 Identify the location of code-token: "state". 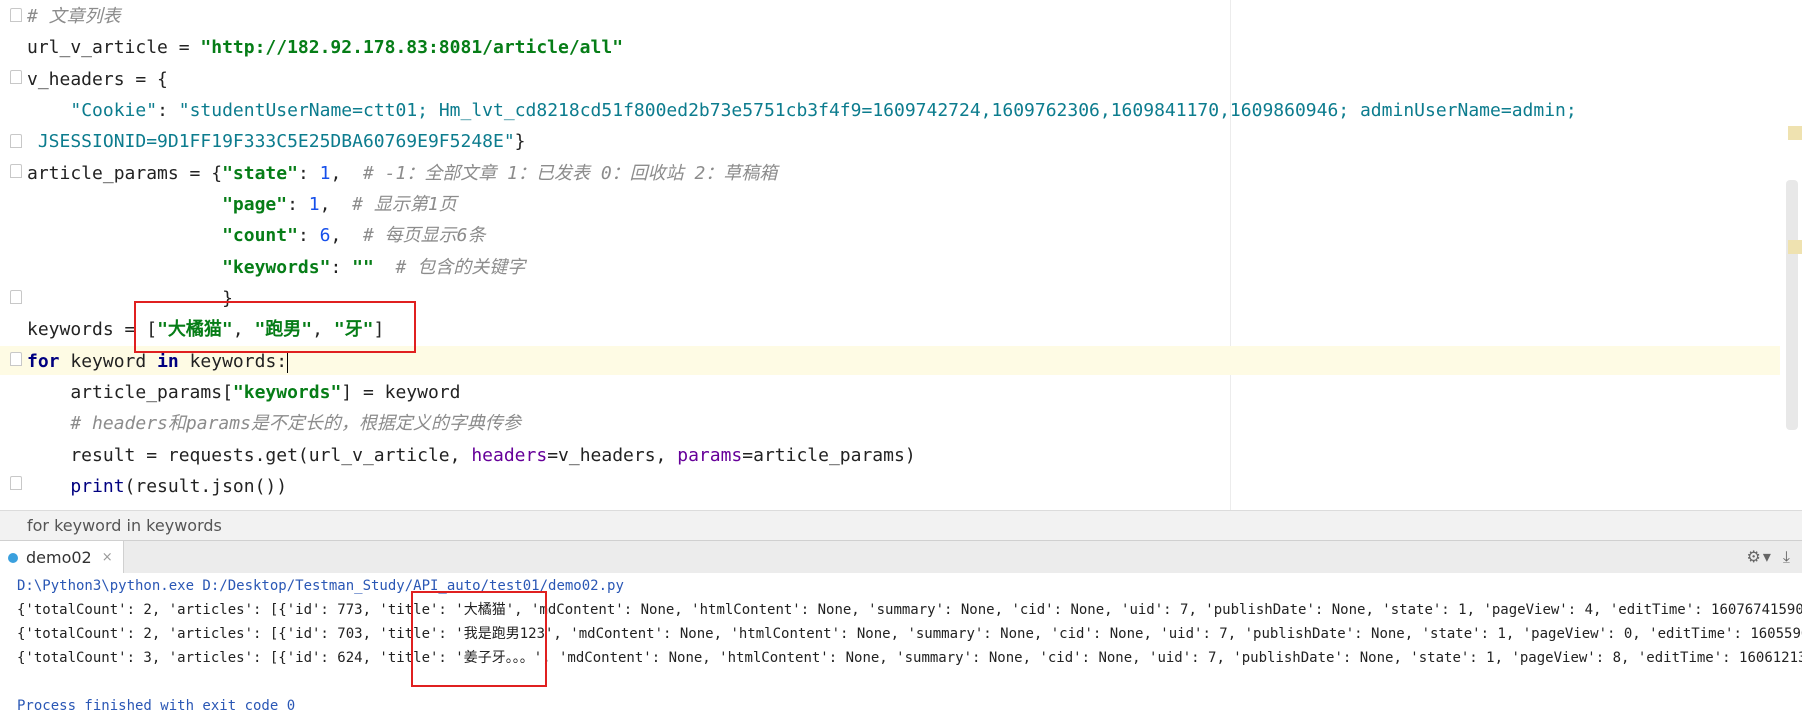
(260, 173).